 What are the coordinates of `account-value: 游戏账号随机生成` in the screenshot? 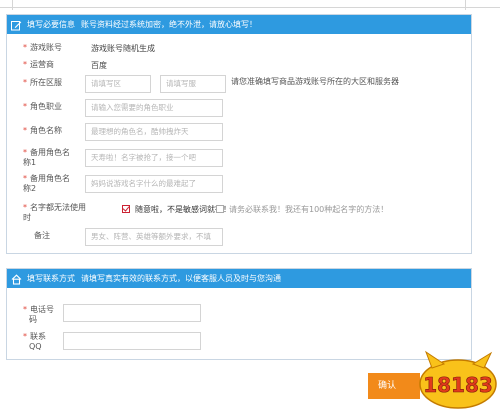 It's located at (123, 48).